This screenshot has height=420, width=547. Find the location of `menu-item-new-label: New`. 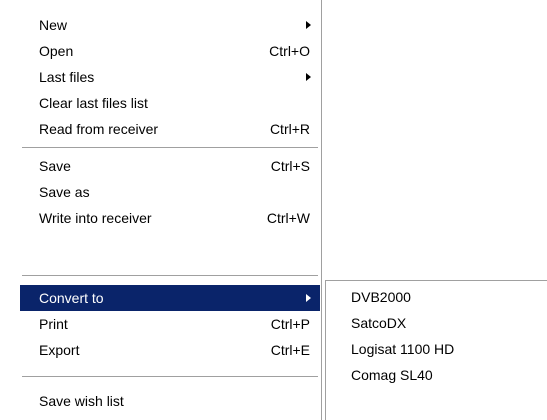

menu-item-new-label: New is located at coordinates (53, 25).